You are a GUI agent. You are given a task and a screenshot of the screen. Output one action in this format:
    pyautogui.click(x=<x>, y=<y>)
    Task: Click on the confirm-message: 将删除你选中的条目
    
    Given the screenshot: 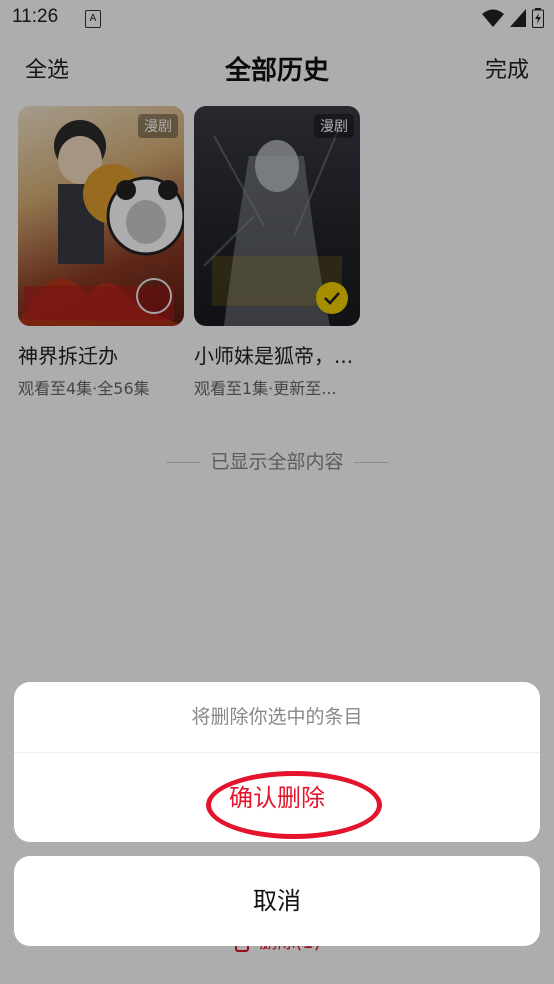 What is the action you would take?
    pyautogui.click(x=277, y=717)
    